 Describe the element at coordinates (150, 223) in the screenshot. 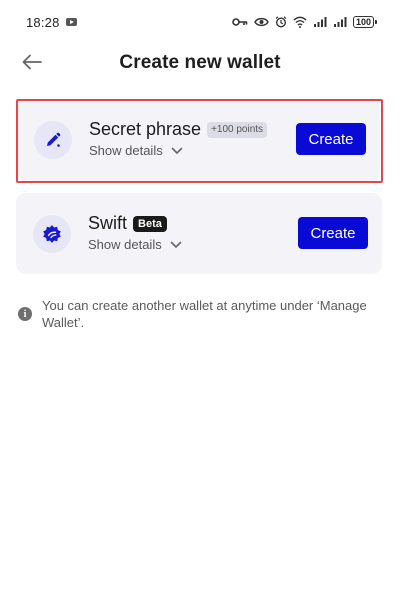

I see `beta-badge: Beta` at that location.